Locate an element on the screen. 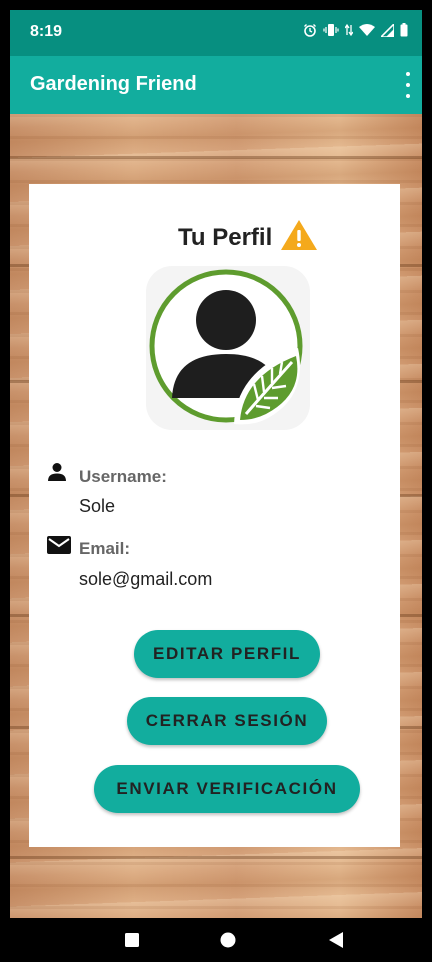  send-verification-button: ENVIAR VERIFICACIÓN is located at coordinates (227, 789).